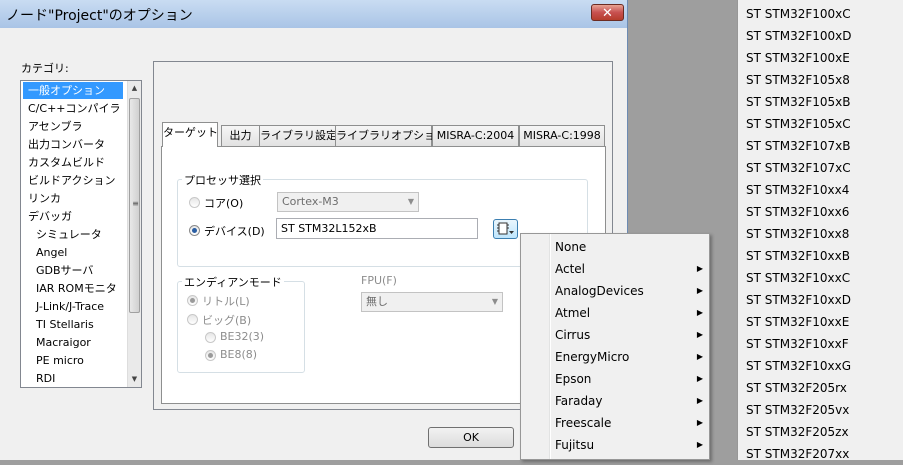 Image resolution: width=903 pixels, height=465 pixels. What do you see at coordinates (615, 269) in the screenshot?
I see `menu-item: Actel ▶` at bounding box center [615, 269].